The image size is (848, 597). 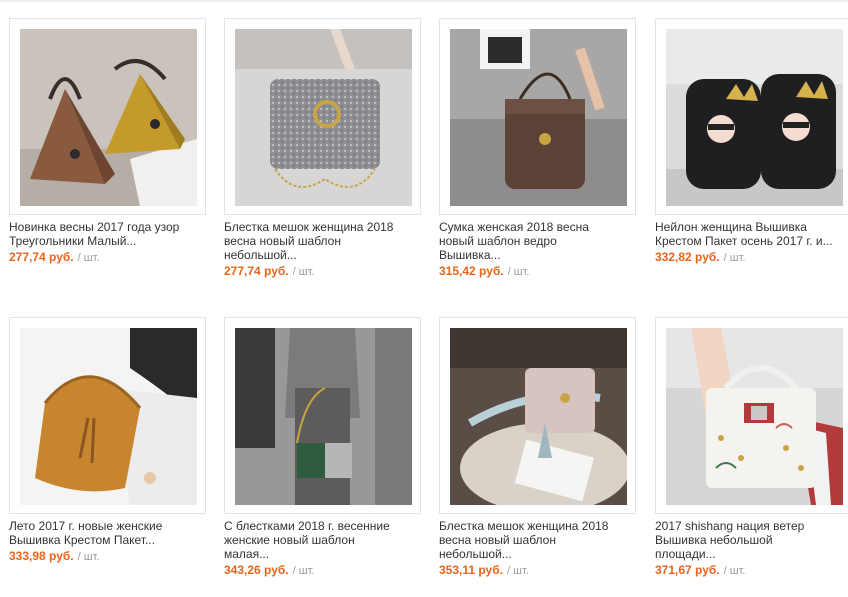 I want to click on product-price: 353,11 руб., so click(x=471, y=570).